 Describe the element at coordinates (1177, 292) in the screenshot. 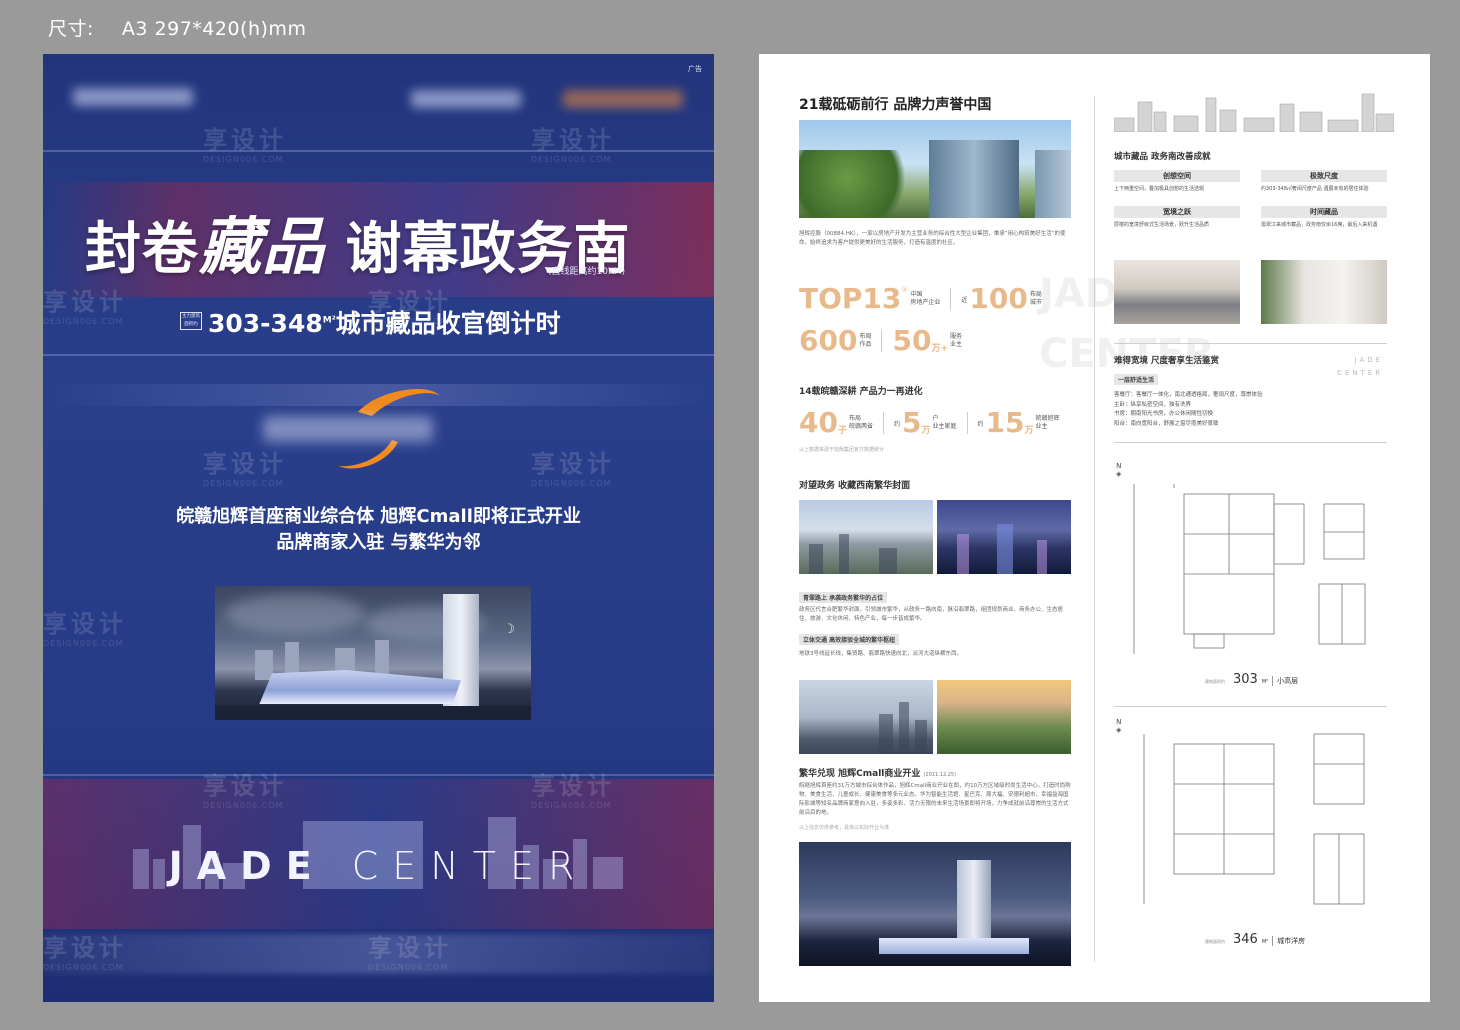

I see `interior-lobby-photo` at that location.